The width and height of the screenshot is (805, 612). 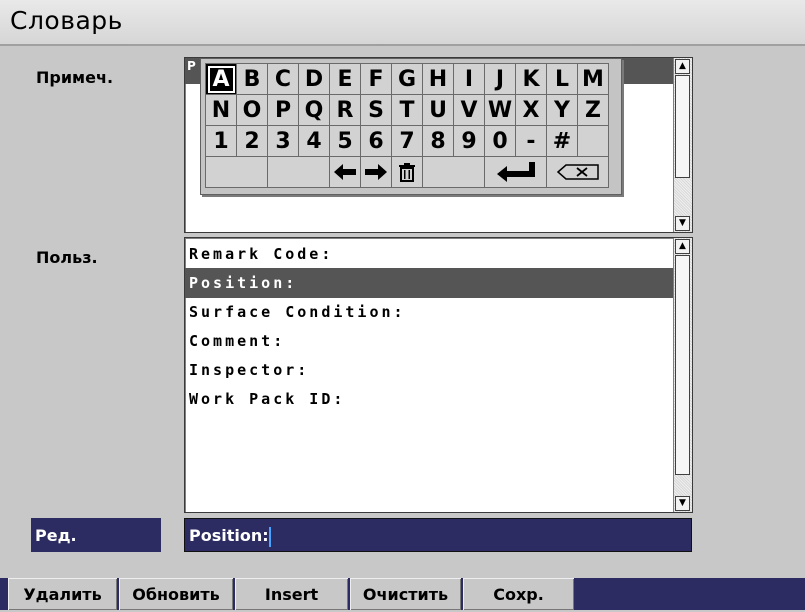 What do you see at coordinates (562, 110) in the screenshot?
I see `key-y: Y` at bounding box center [562, 110].